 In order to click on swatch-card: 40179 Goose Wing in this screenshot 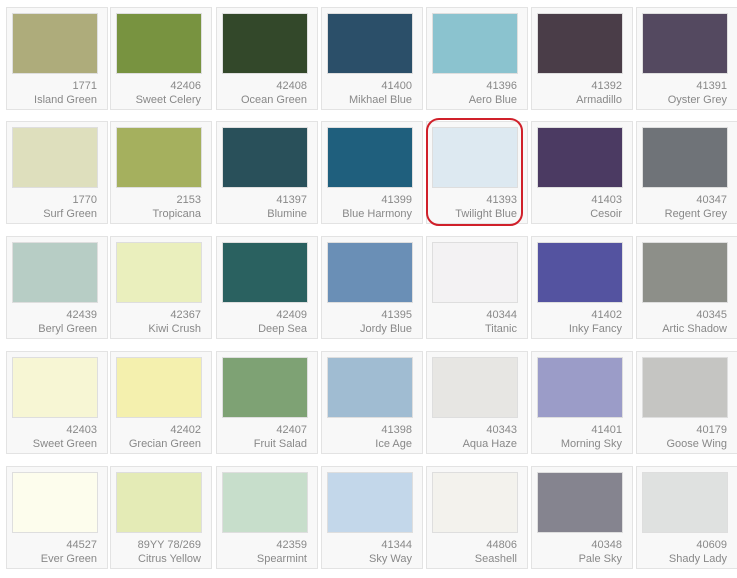, I will do `click(686, 402)`.